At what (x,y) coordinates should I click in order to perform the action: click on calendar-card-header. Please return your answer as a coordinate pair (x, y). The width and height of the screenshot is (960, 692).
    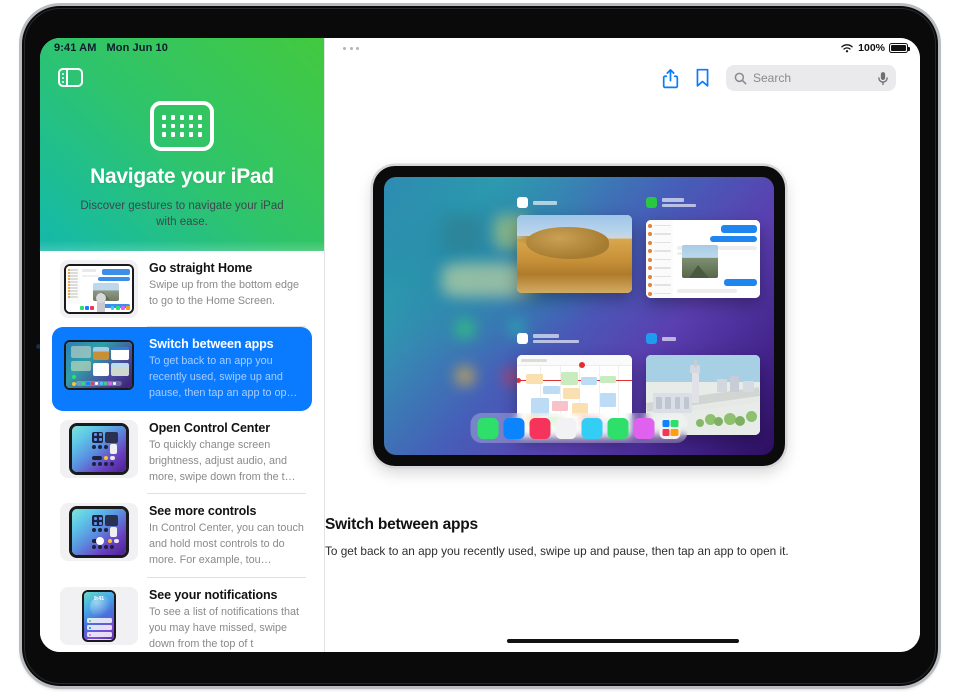
    Looking at the image, I should click on (548, 338).